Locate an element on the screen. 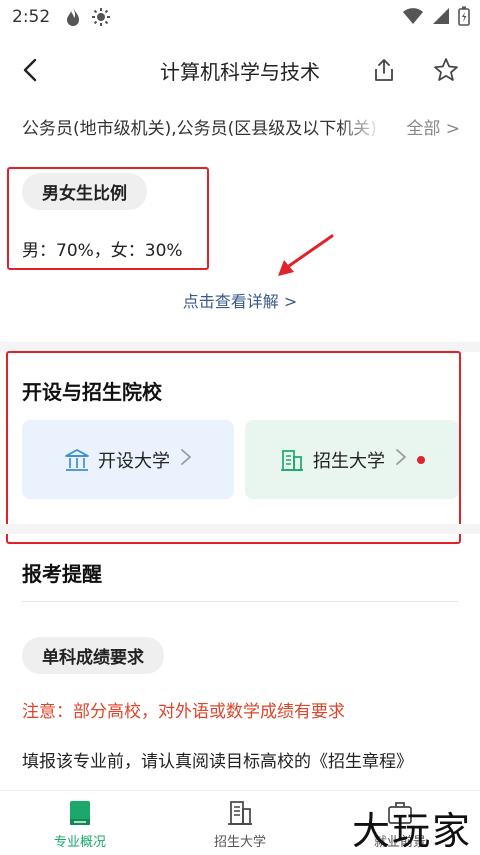 The width and height of the screenshot is (480, 855). brightness-icon is located at coordinates (101, 17).